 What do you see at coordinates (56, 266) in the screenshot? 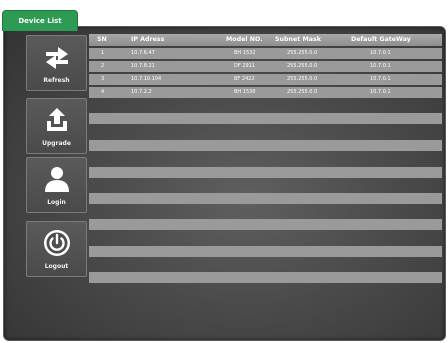
I see `logout-label: Logout` at bounding box center [56, 266].